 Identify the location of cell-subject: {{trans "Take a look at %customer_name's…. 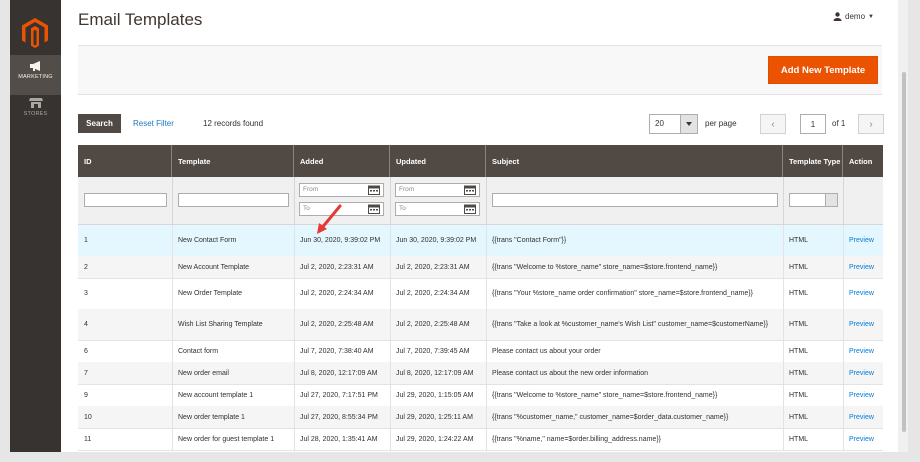
(630, 324).